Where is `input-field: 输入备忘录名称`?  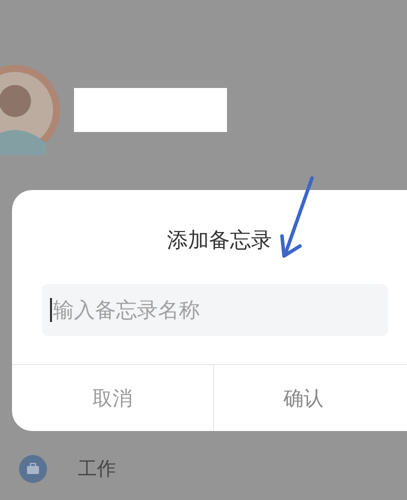 input-field: 输入备忘录名称 is located at coordinates (215, 310).